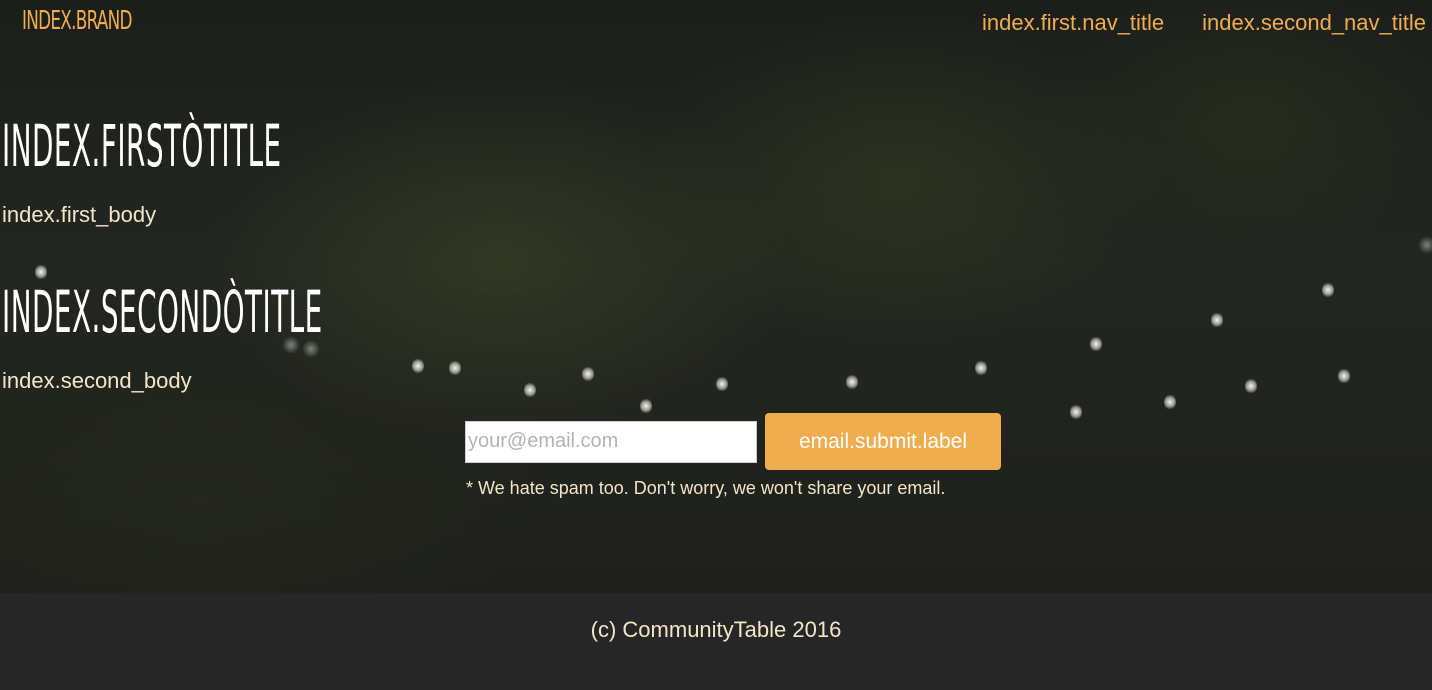  I want to click on first-section-title: INDEX.FIRSTÒTITLE, so click(142, 146).